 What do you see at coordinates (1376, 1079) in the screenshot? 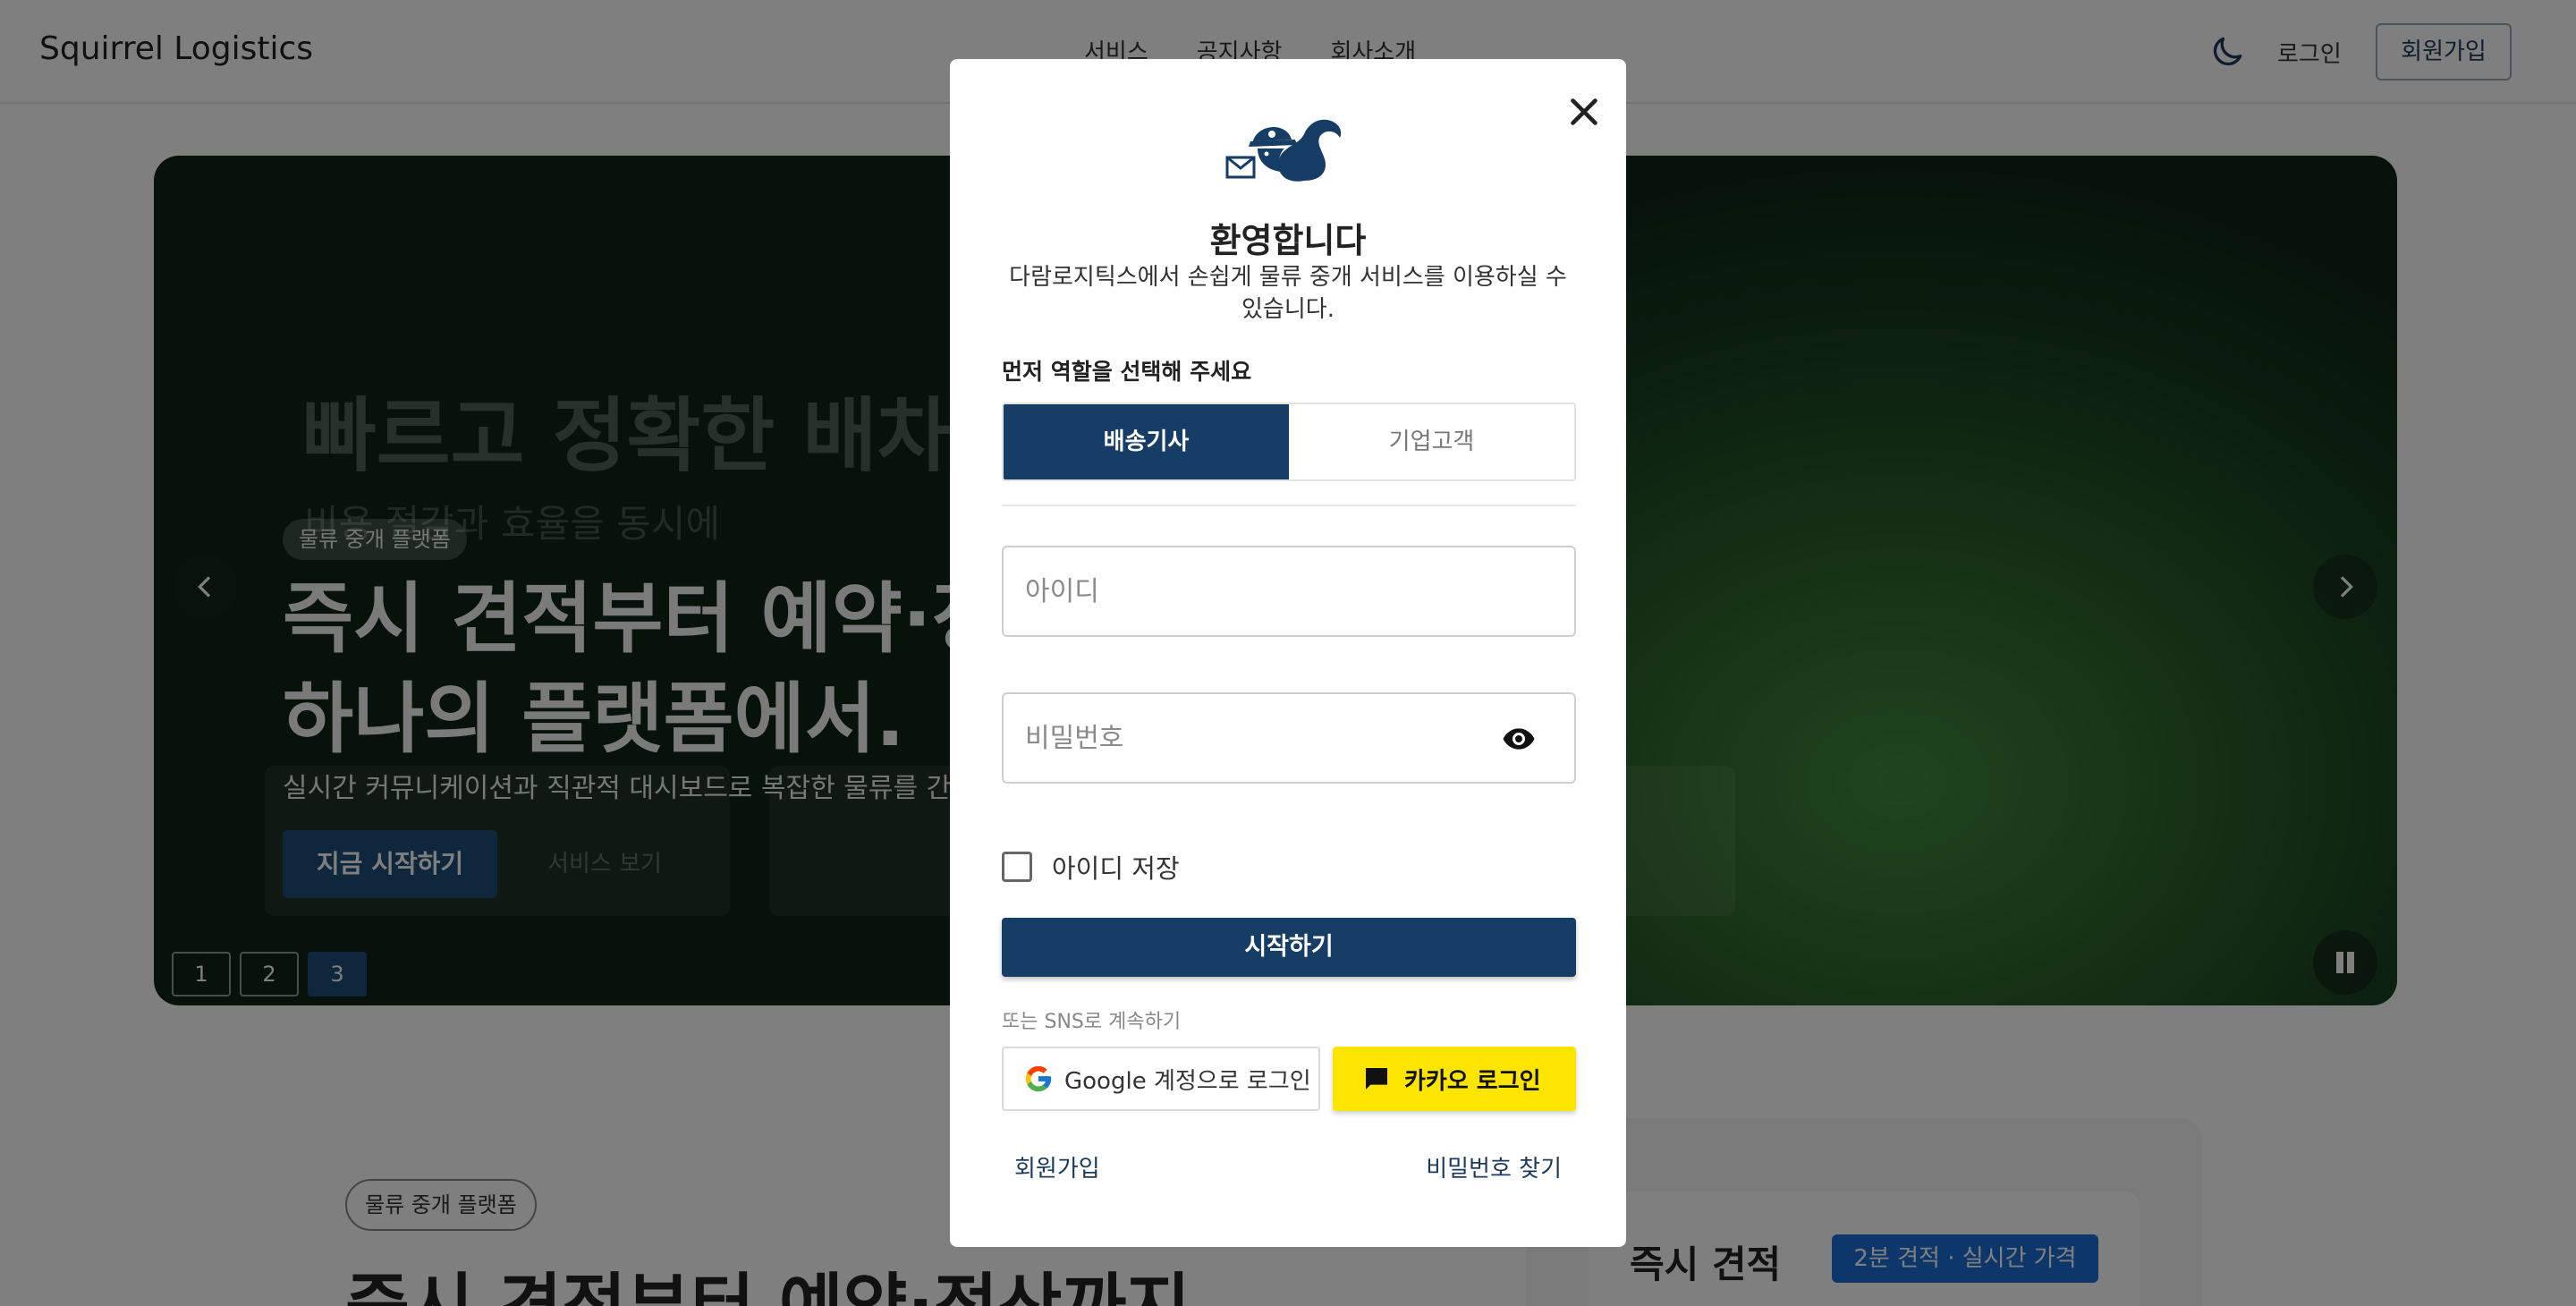
I see `kakao-chat-icon` at bounding box center [1376, 1079].